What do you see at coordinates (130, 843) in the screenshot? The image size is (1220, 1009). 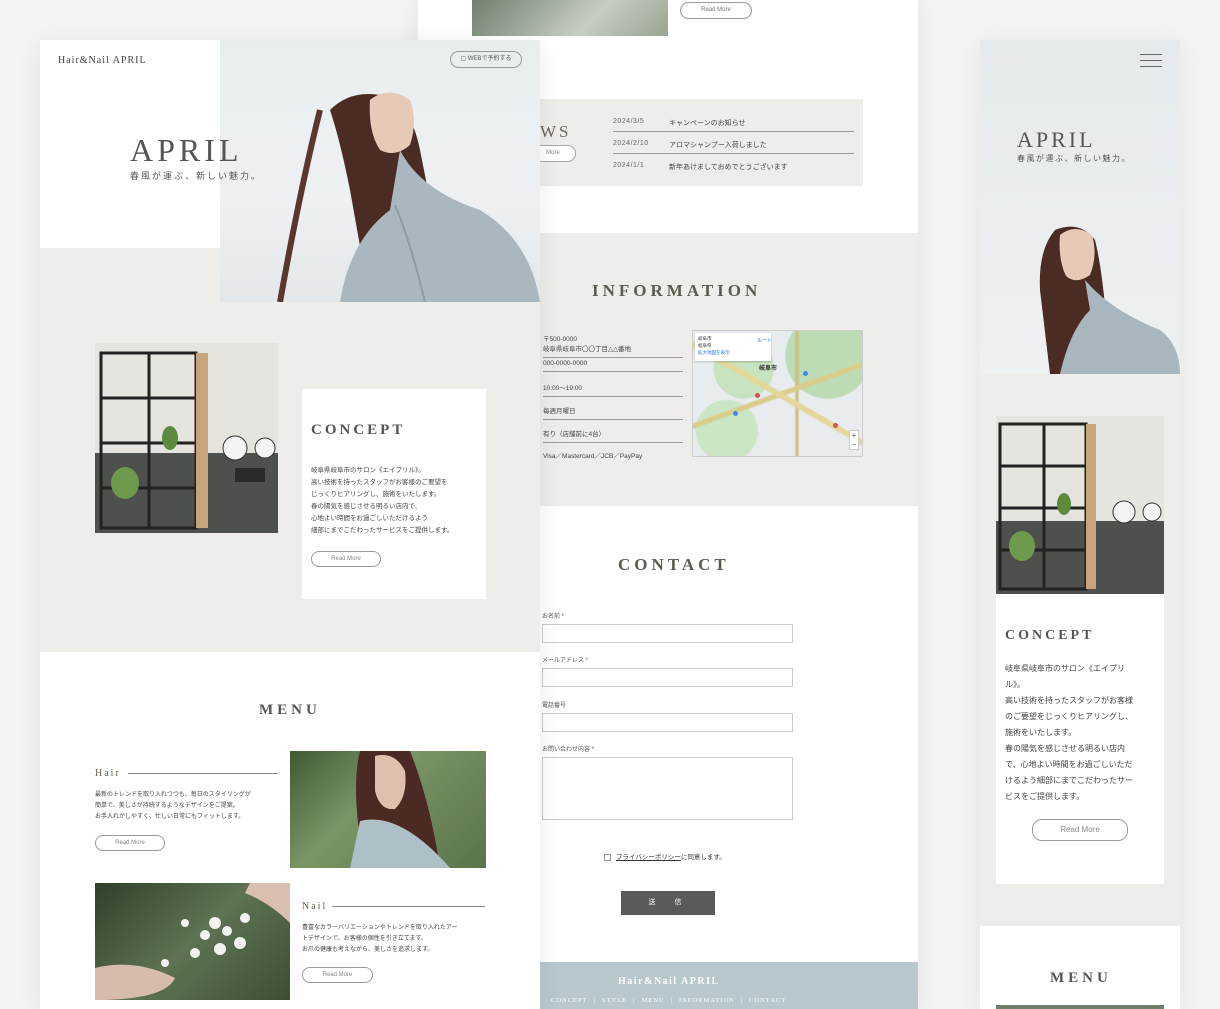 I see `hair-read-more-button: Read More` at bounding box center [130, 843].